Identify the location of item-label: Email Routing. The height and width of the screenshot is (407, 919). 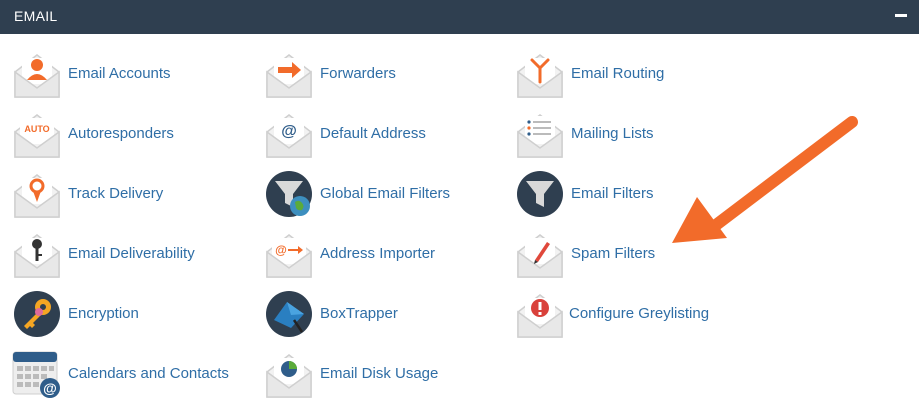
(618, 73).